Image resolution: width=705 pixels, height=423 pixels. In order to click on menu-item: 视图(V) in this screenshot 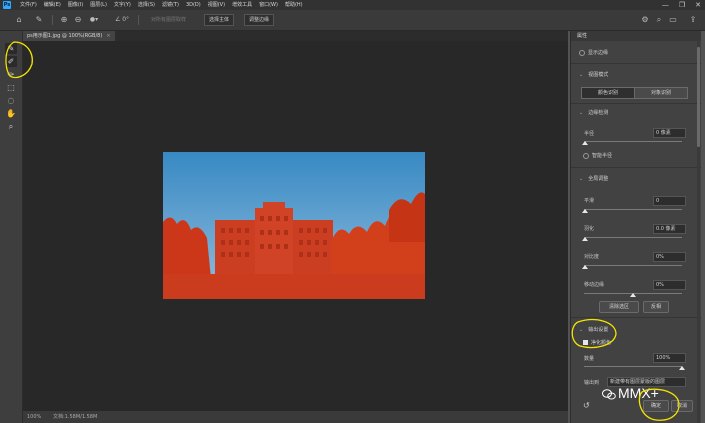, I will do `click(216, 5)`.